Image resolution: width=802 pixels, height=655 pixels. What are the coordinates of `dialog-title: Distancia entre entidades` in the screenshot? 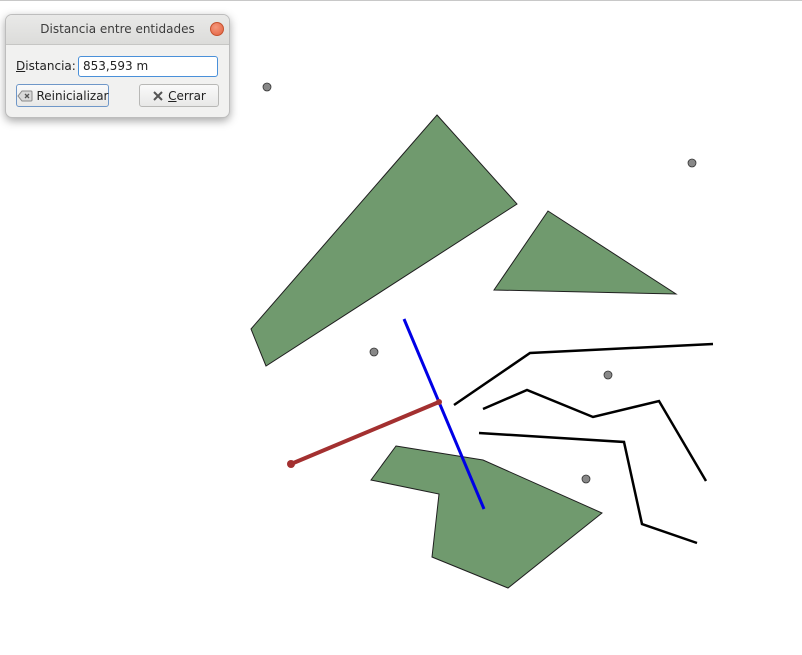 It's located at (117, 29).